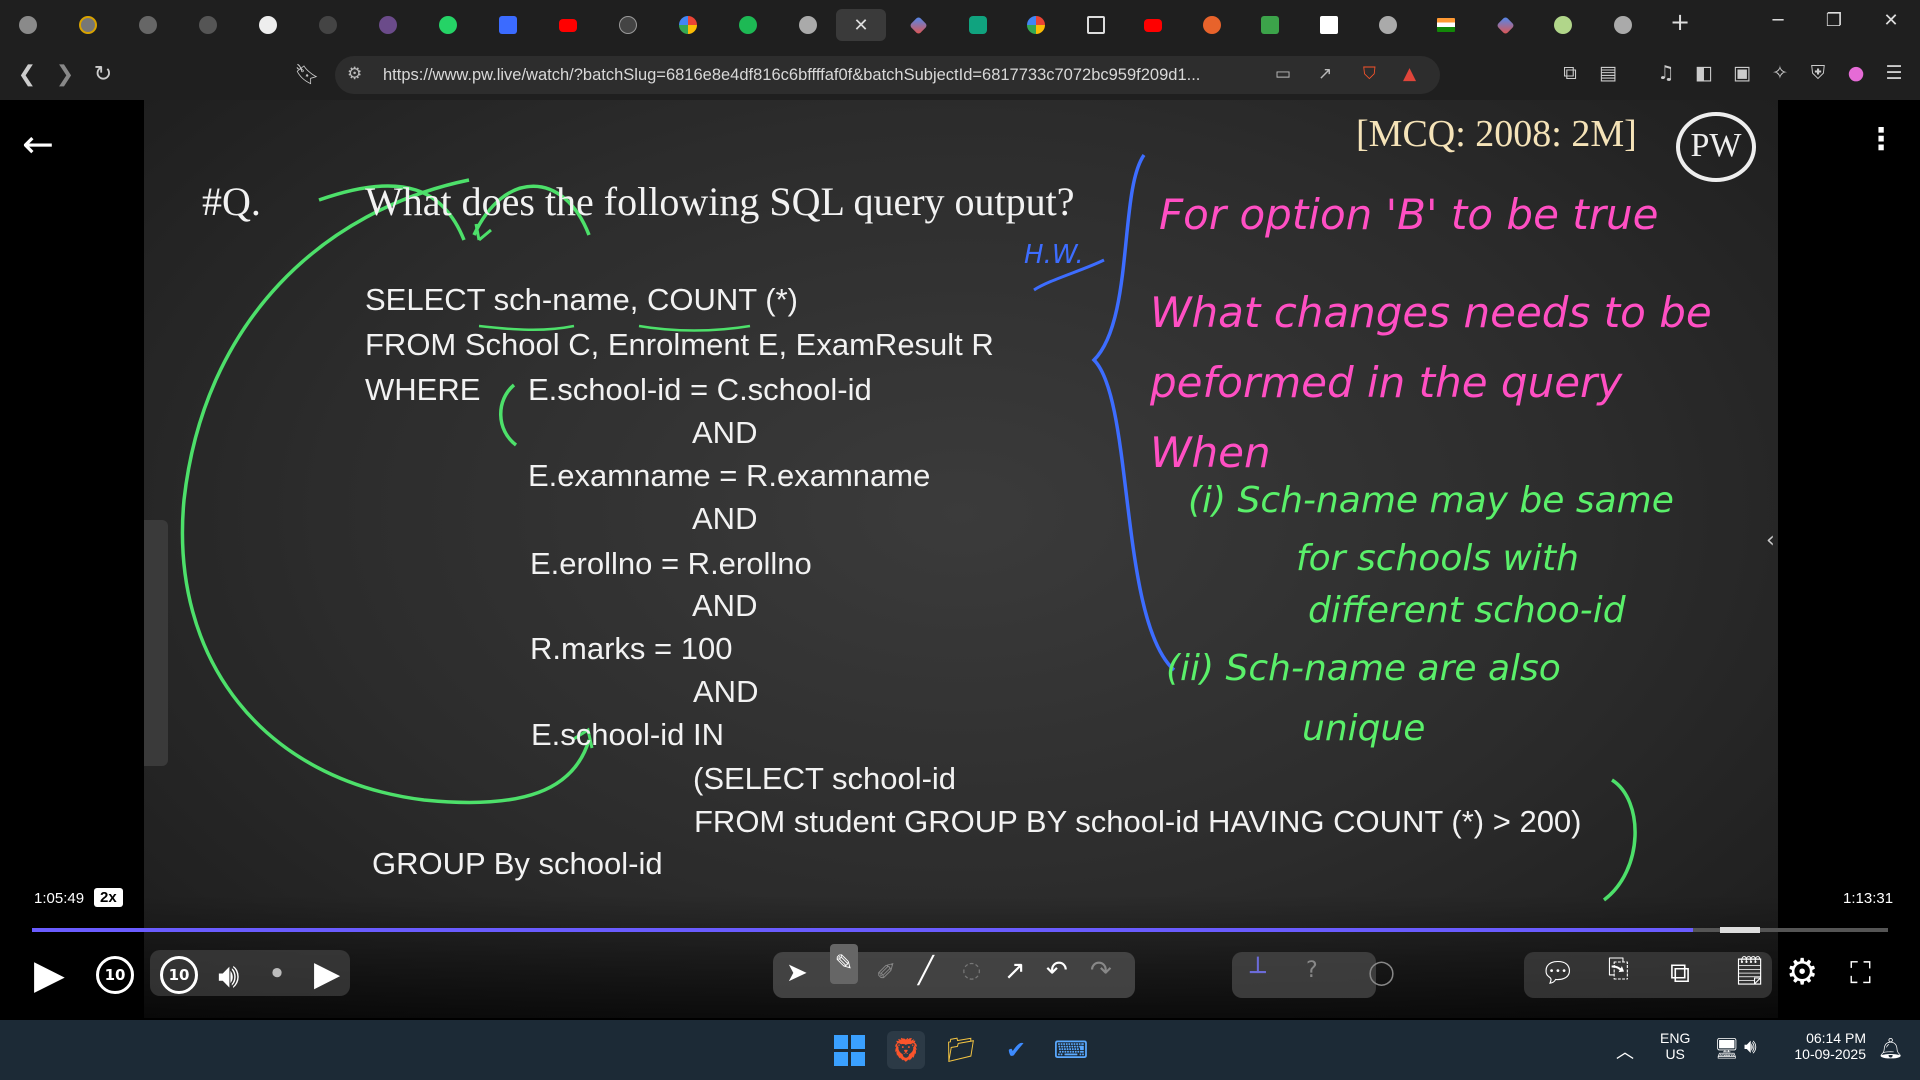 The image size is (1920, 1080). I want to click on pointer-tool-icon: ➤, so click(797, 973).